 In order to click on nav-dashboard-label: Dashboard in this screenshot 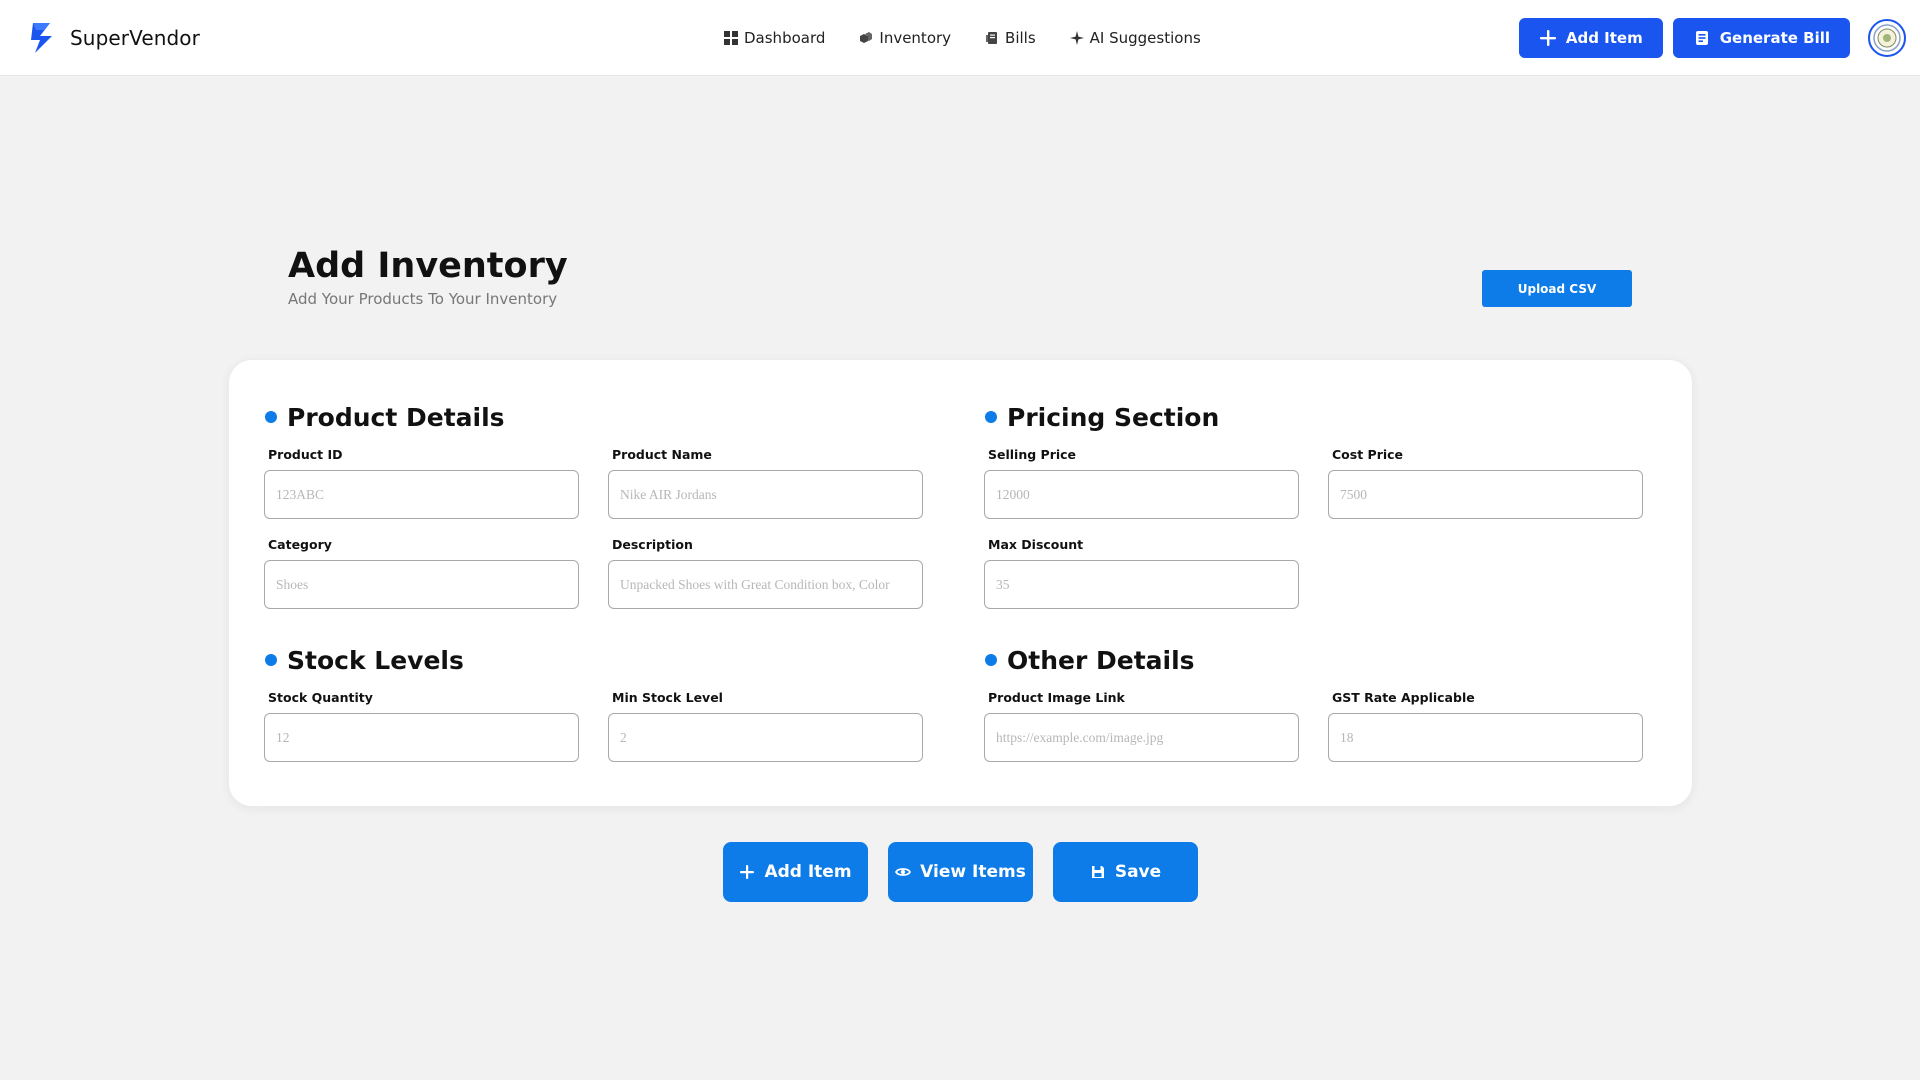, I will do `click(785, 38)`.